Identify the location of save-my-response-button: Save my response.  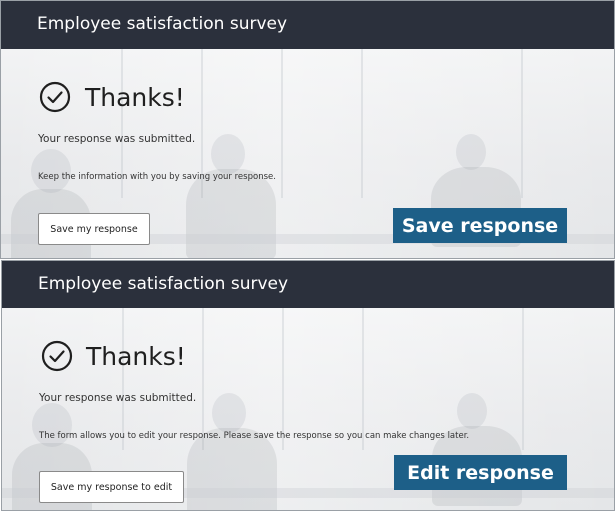
(94, 229).